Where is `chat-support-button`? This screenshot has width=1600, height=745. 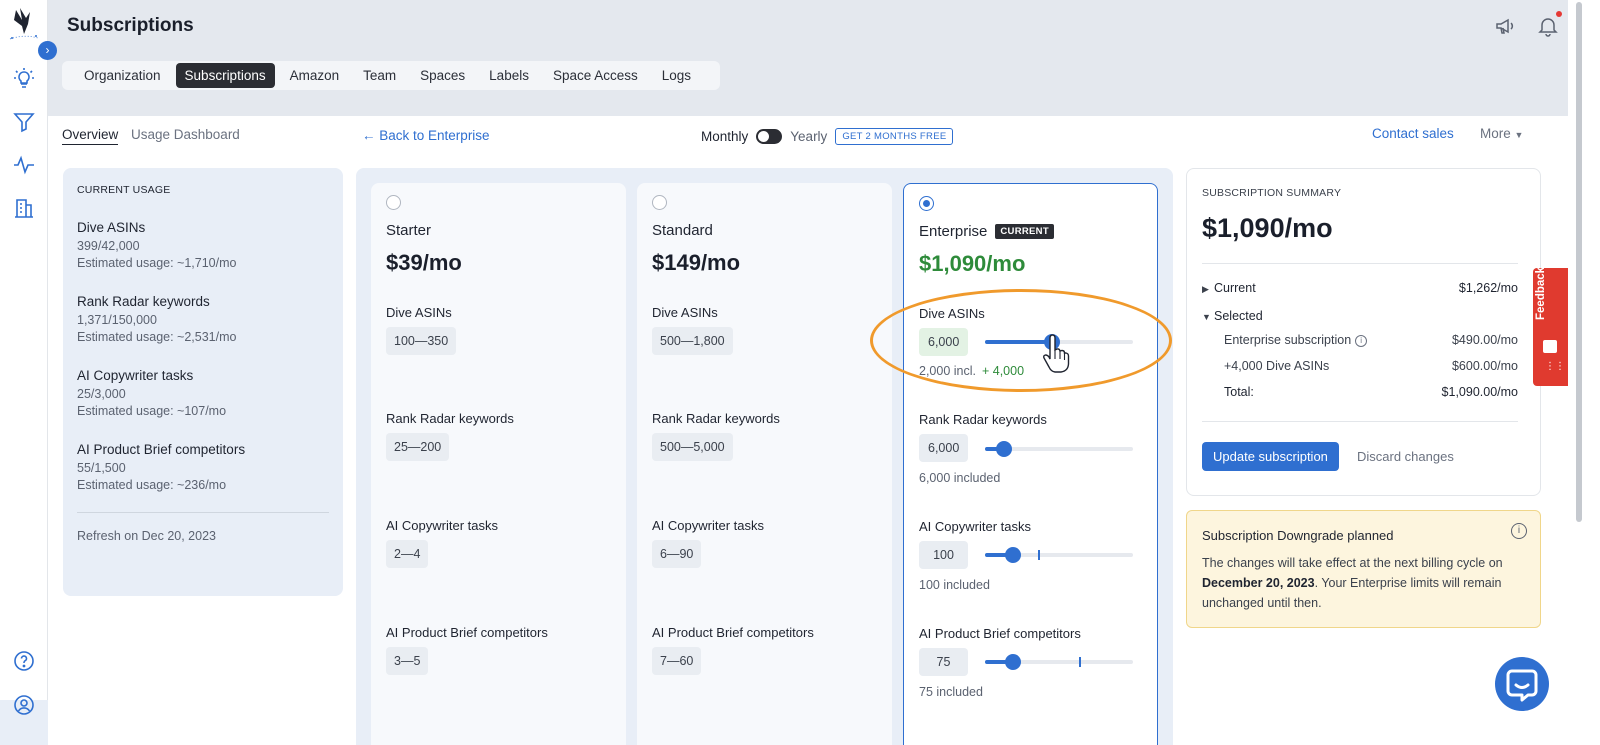 chat-support-button is located at coordinates (1522, 684).